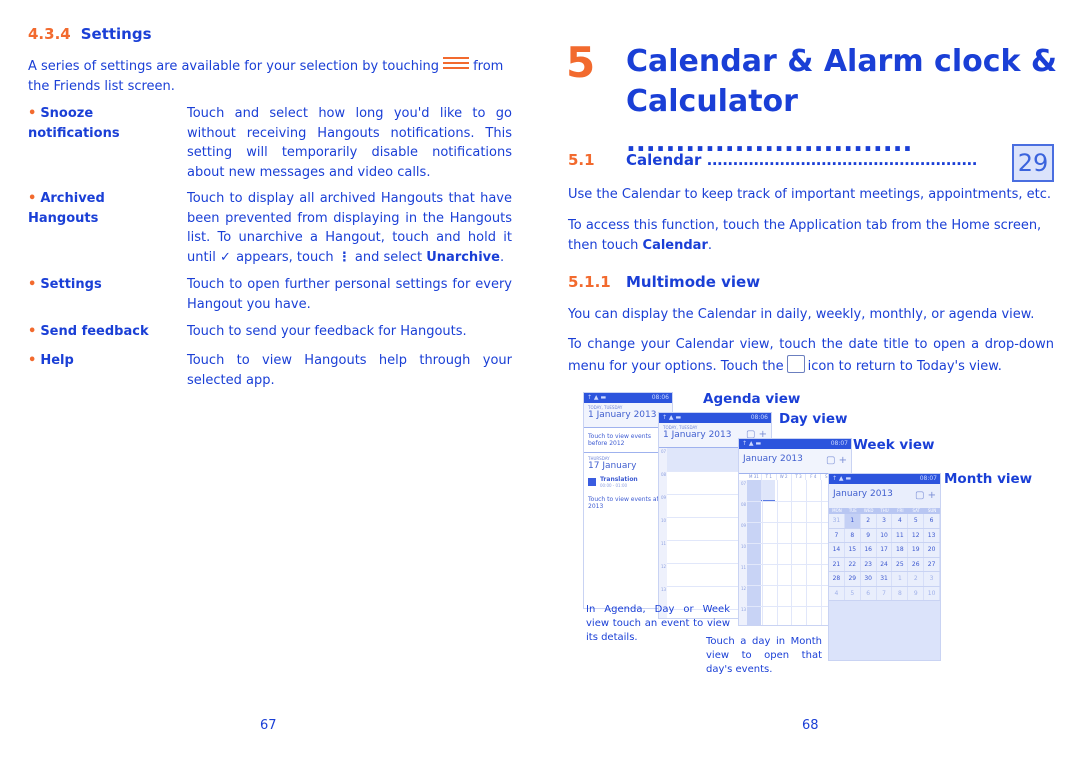 The image size is (1080, 767). Describe the element at coordinates (49, 34) in the screenshot. I see `section-number: 4.3.4` at that location.